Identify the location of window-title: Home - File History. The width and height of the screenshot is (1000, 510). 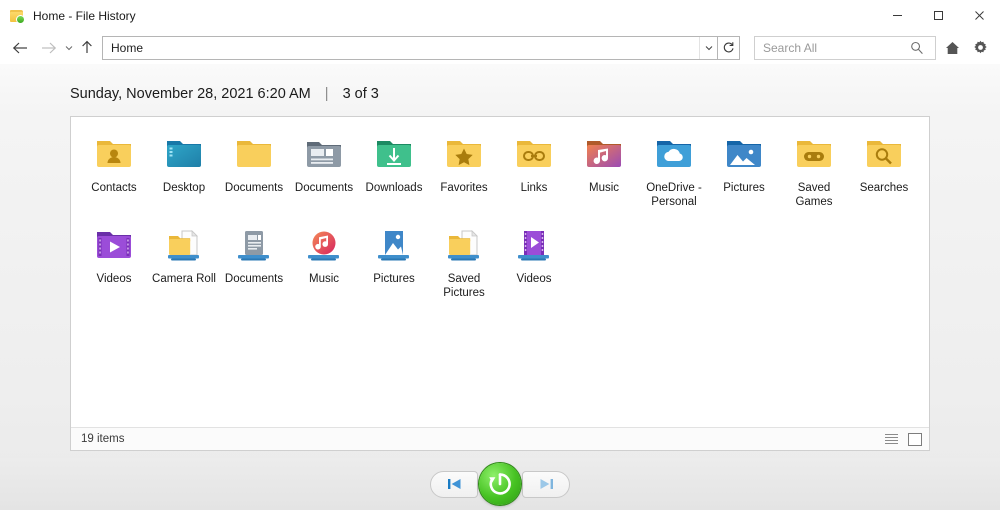
(84, 15).